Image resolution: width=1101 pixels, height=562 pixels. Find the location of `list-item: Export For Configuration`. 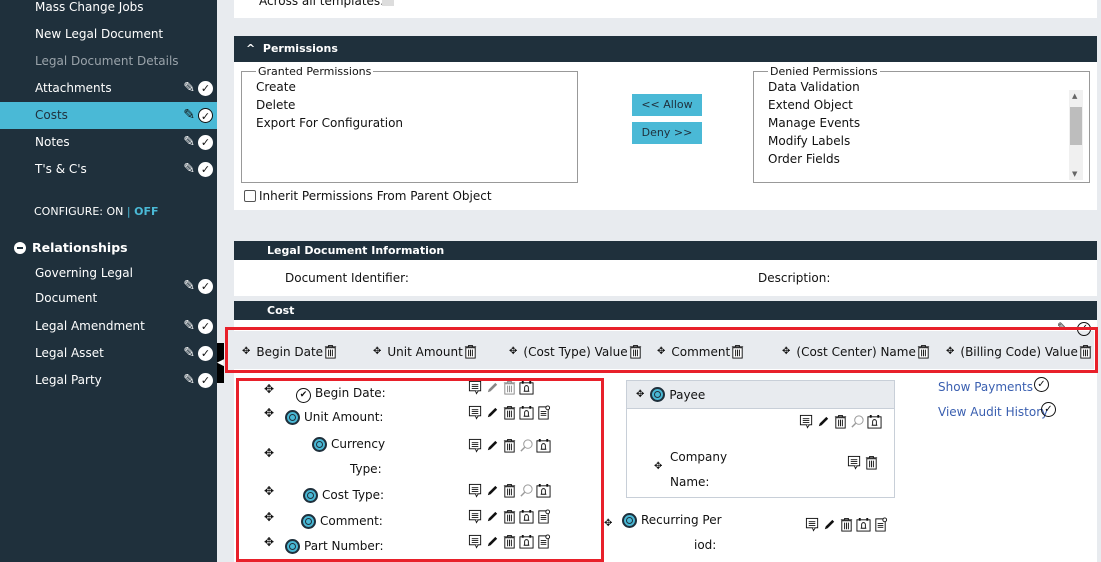

list-item: Export For Configuration is located at coordinates (409, 123).